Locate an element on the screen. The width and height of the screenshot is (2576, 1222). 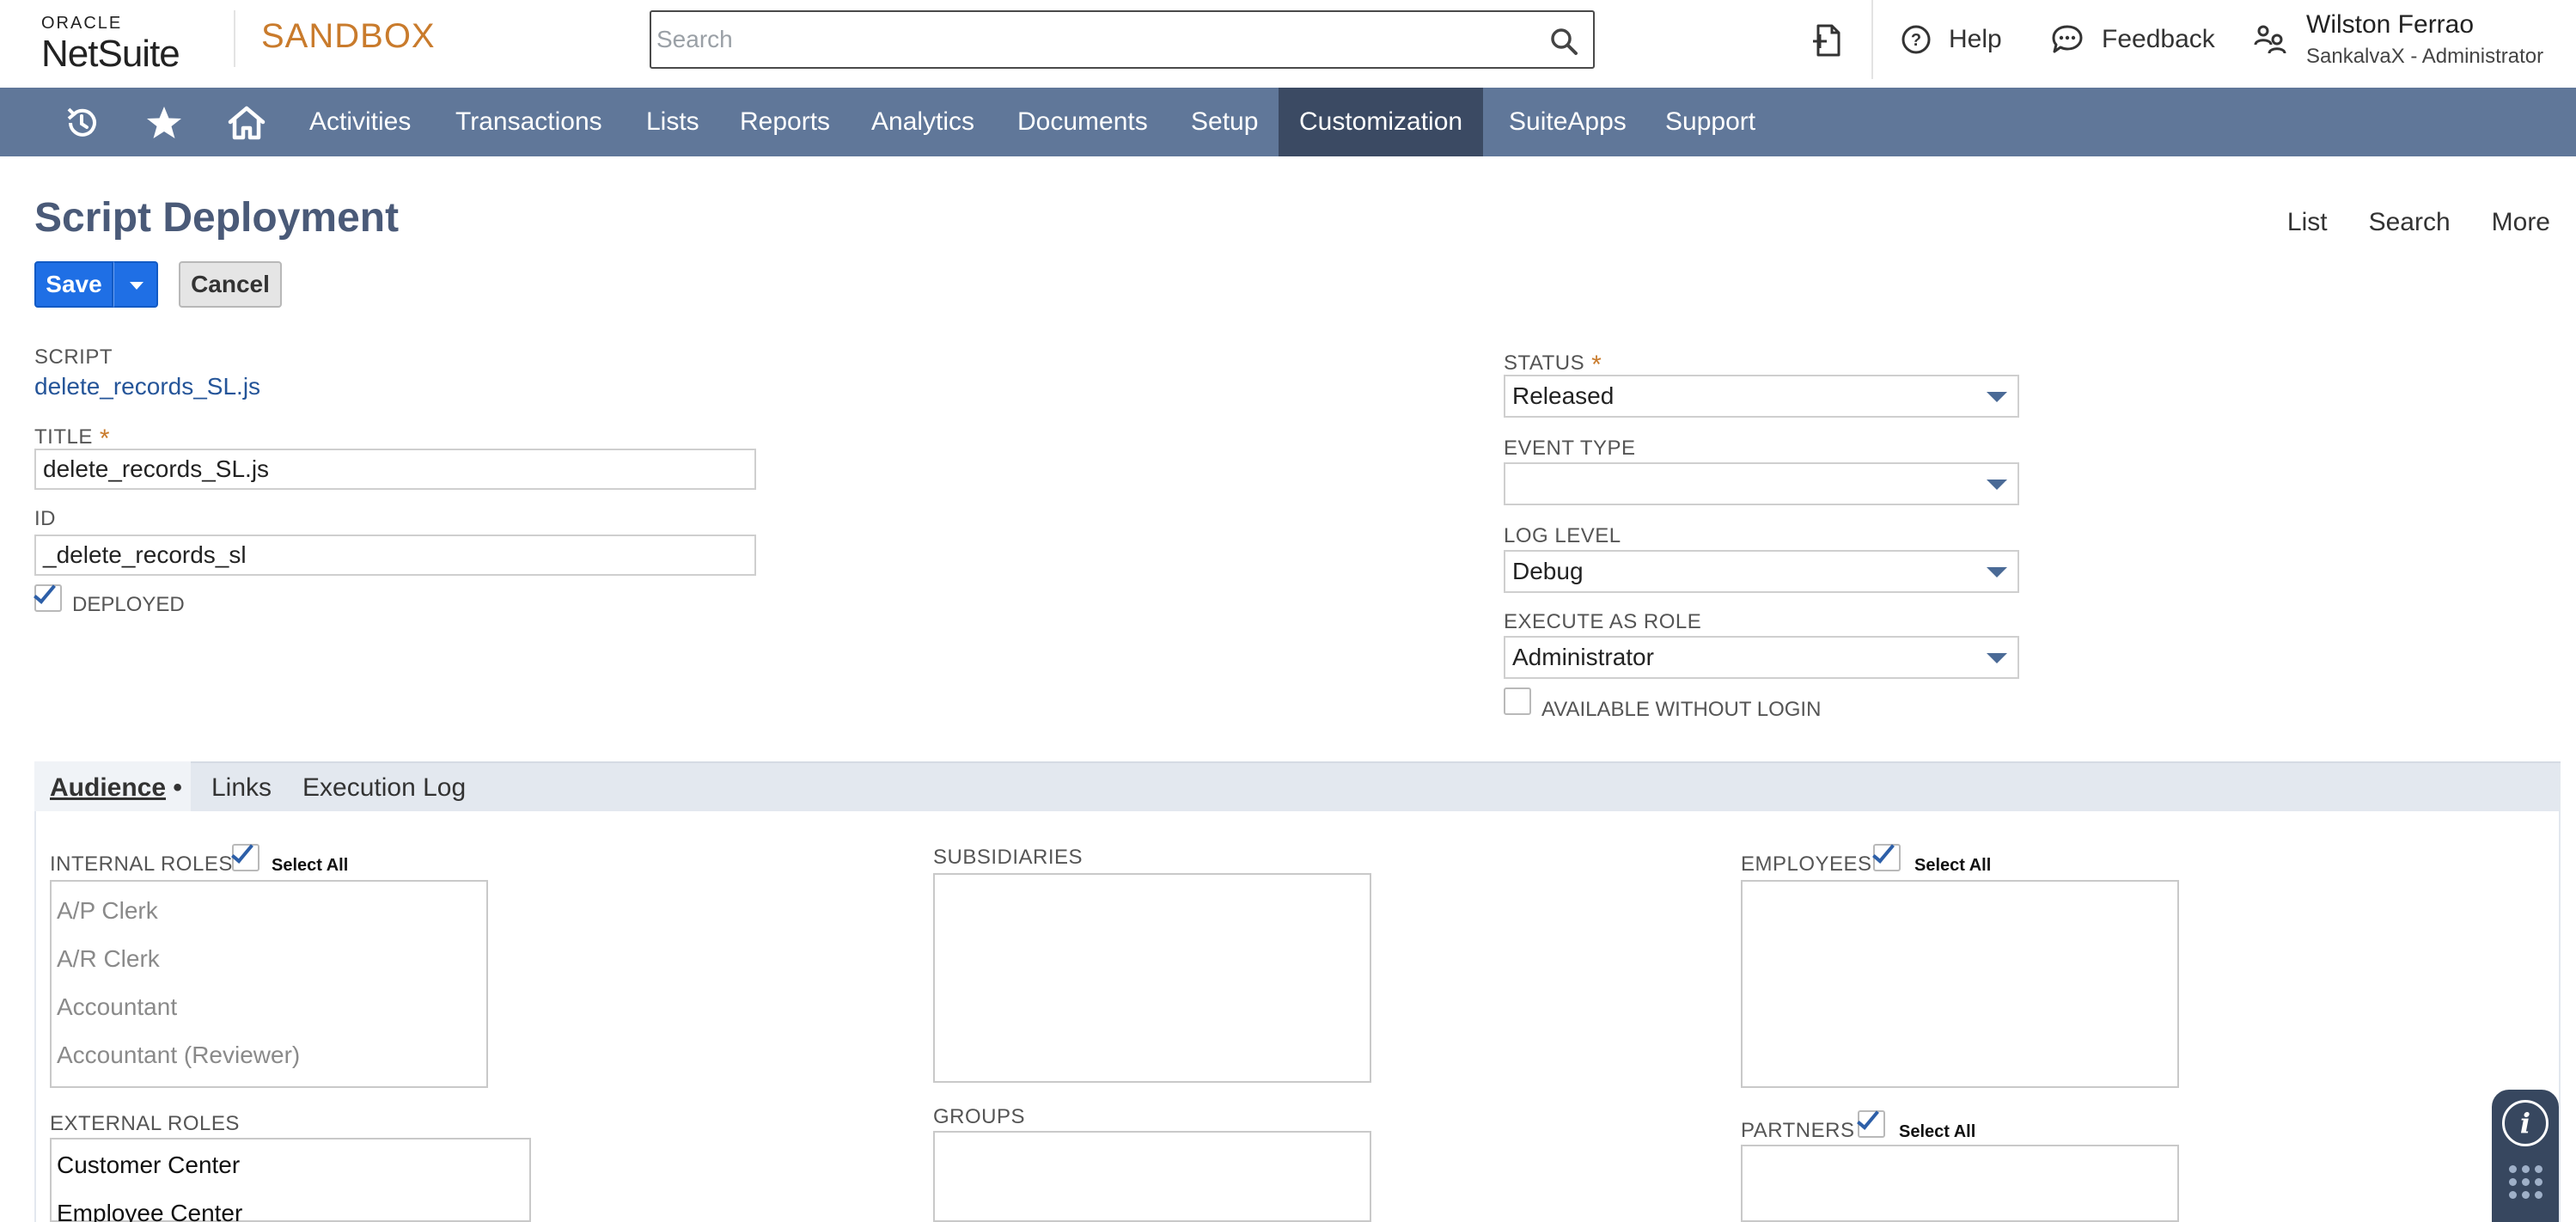
available-without-login-checkbox is located at coordinates (1517, 701).